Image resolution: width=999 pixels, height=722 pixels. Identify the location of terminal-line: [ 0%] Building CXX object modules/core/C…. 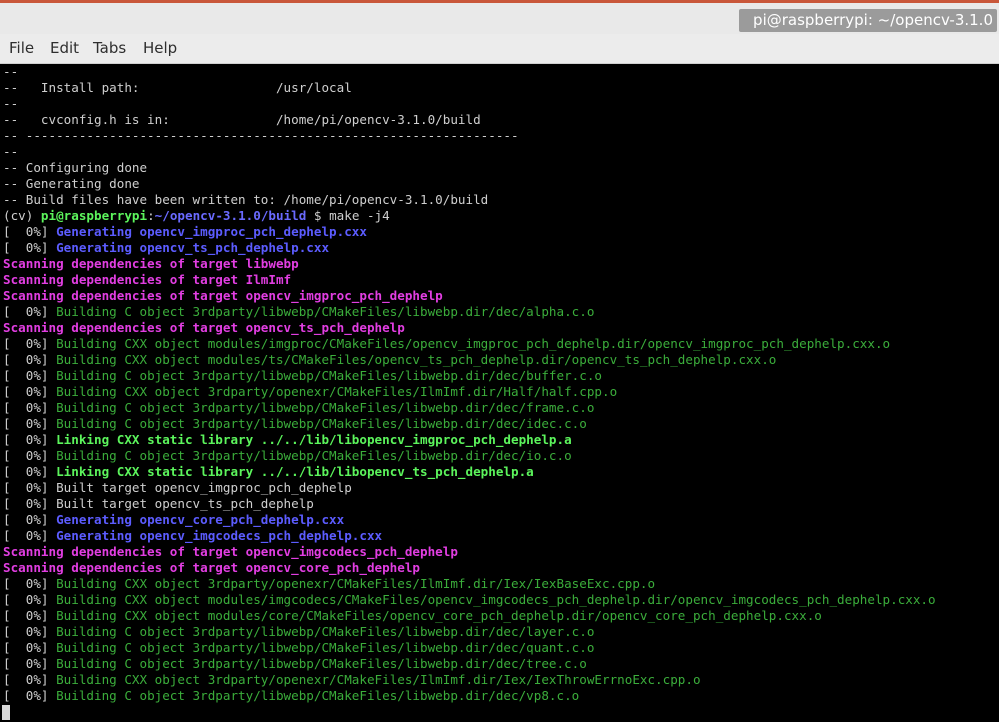
(469, 616).